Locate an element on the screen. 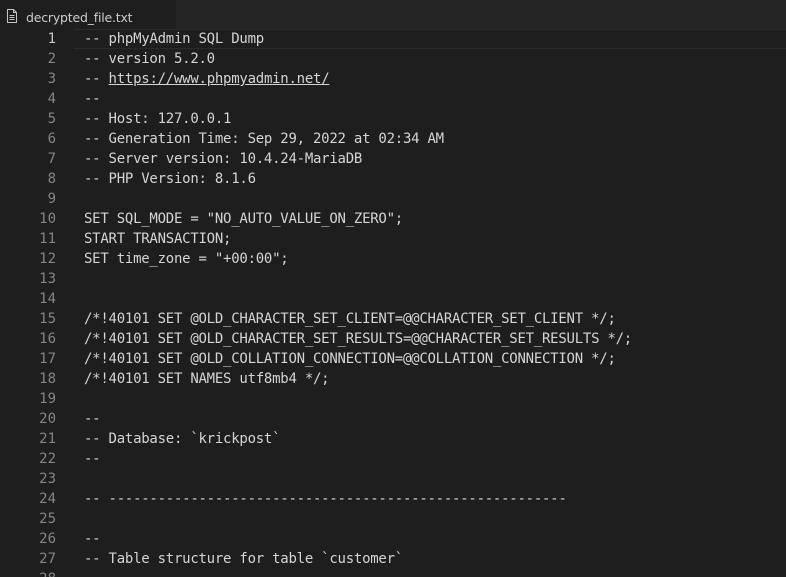 The height and width of the screenshot is (577, 786). line-number: 11 is located at coordinates (47, 239).